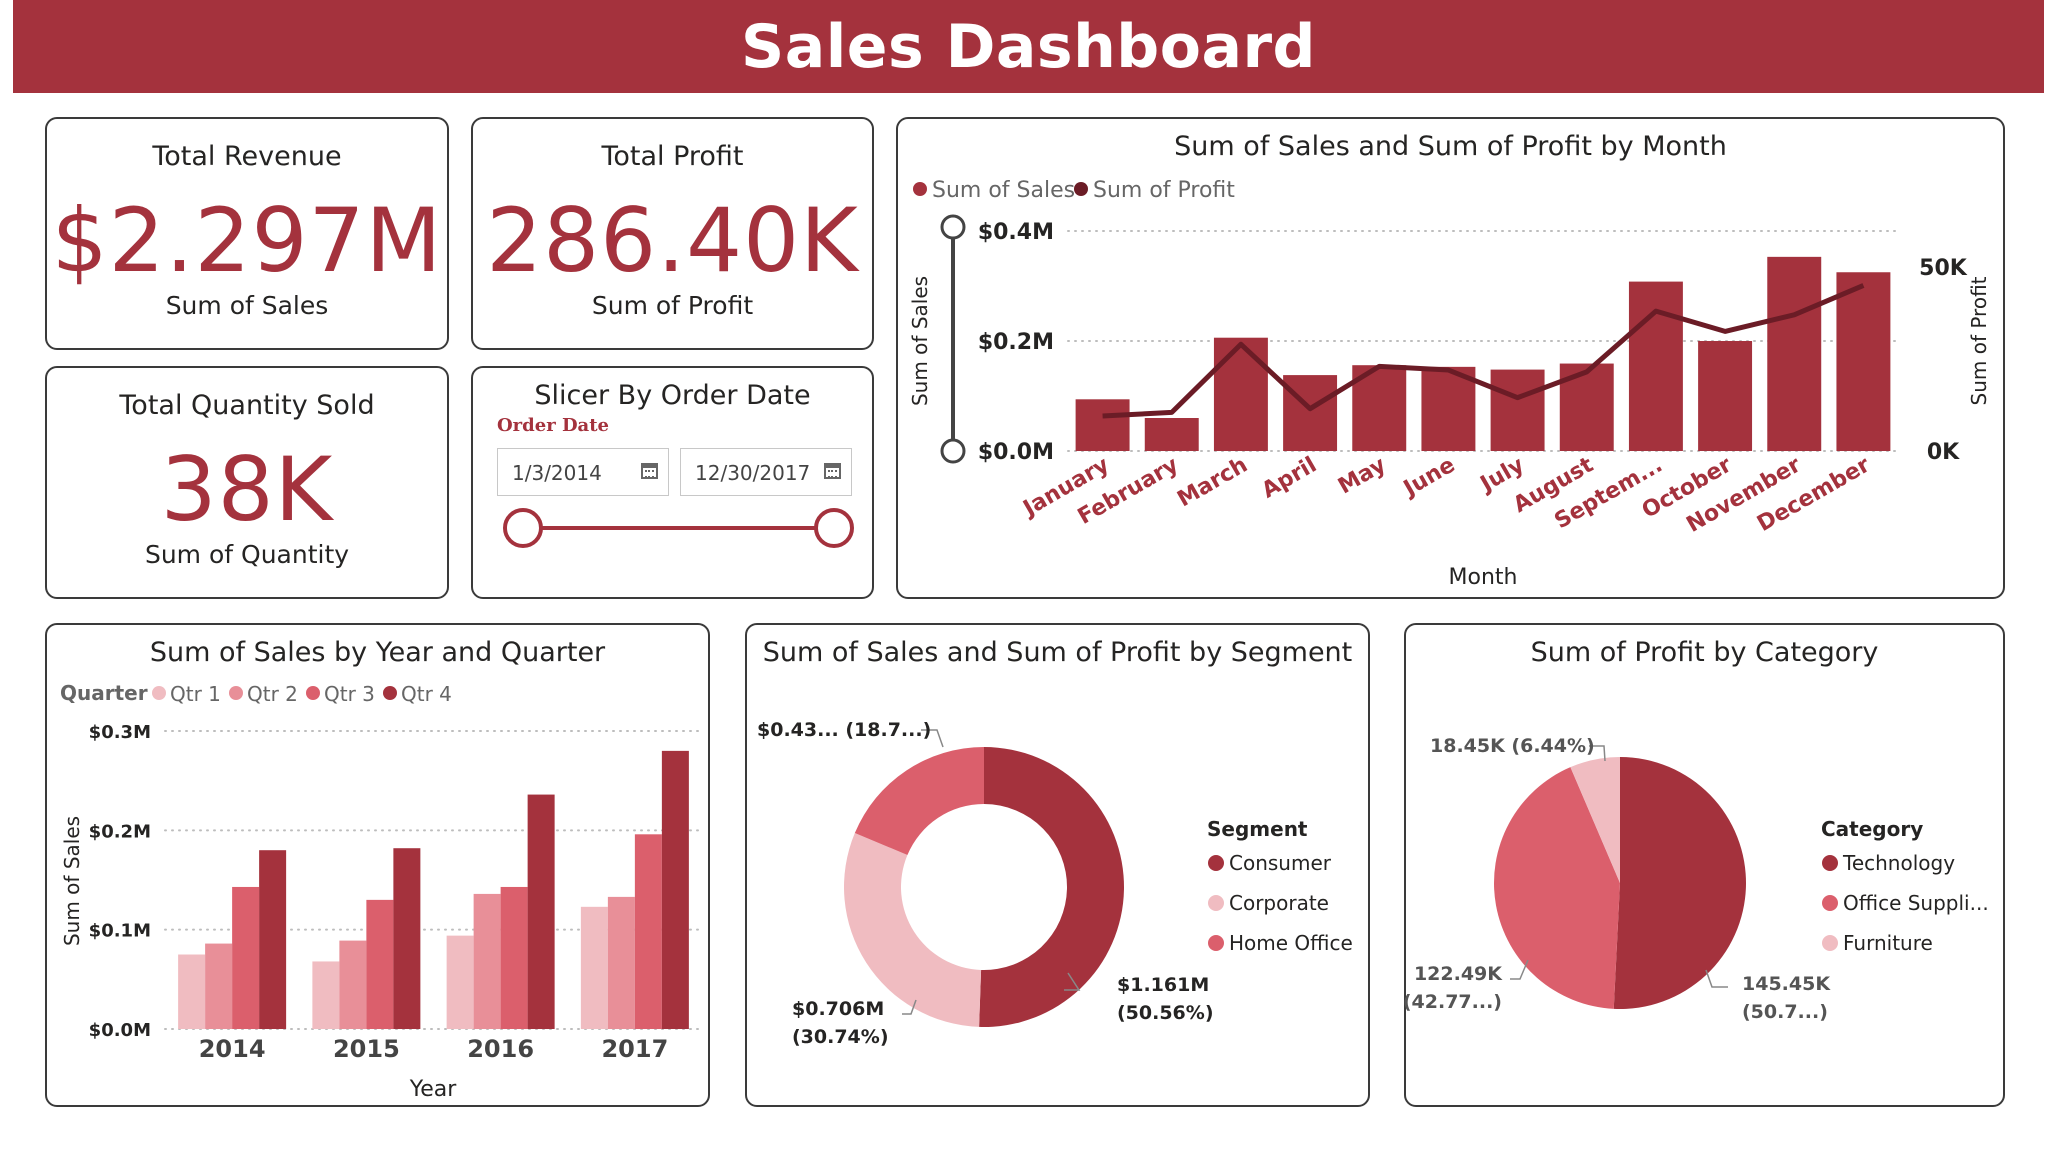 This screenshot has height=1152, width=2048. I want to click on kpi-card-quantity: Total Quantity Sold 38K Sum of Quantity, so click(247, 482).